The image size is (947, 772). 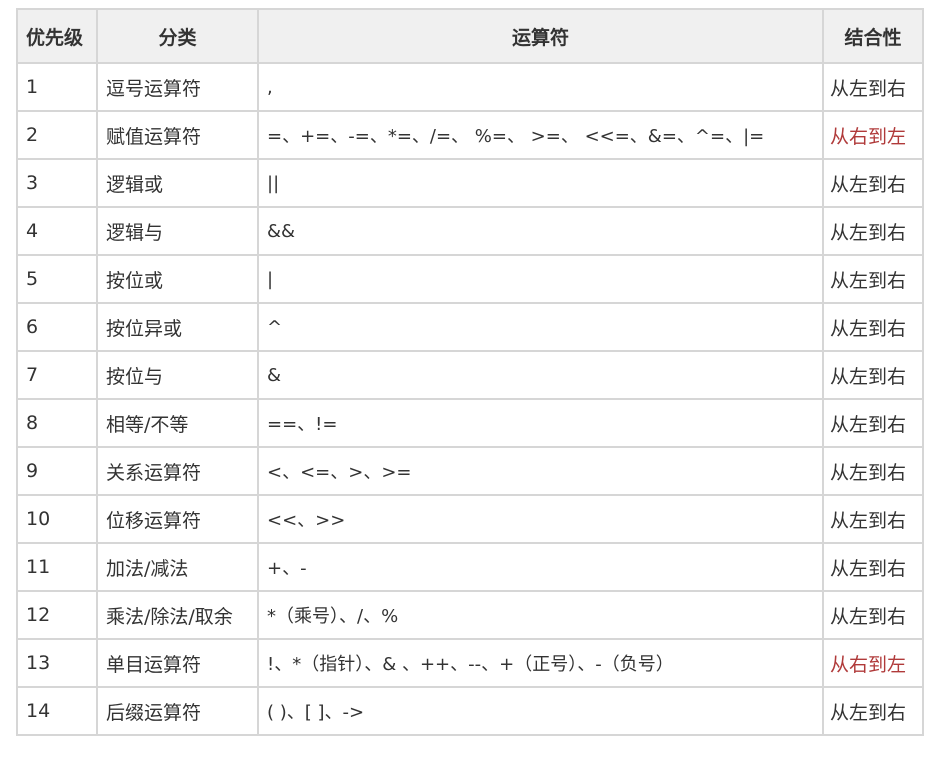 I want to click on table-row: 5 按位或 | 从左到右, so click(x=470, y=279).